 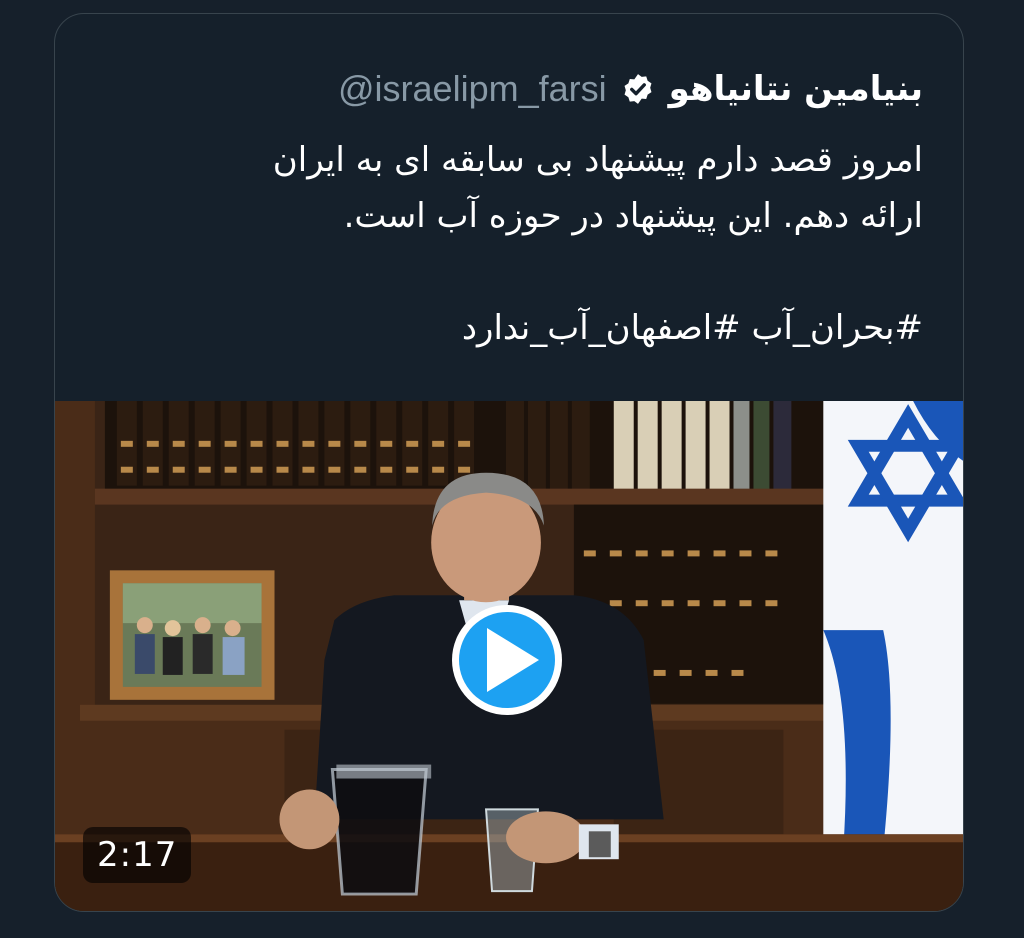 I want to click on hashtags: #بحران_آب #اصفهان_آب_ندارد, so click(x=528, y=328).